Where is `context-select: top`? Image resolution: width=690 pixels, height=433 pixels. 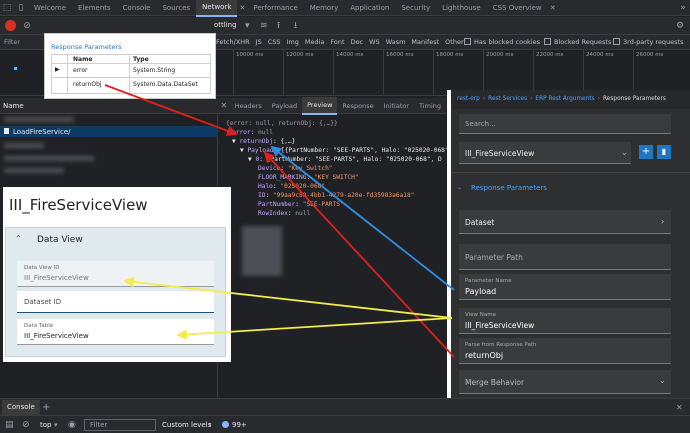
context-select: top is located at coordinates (45, 425).